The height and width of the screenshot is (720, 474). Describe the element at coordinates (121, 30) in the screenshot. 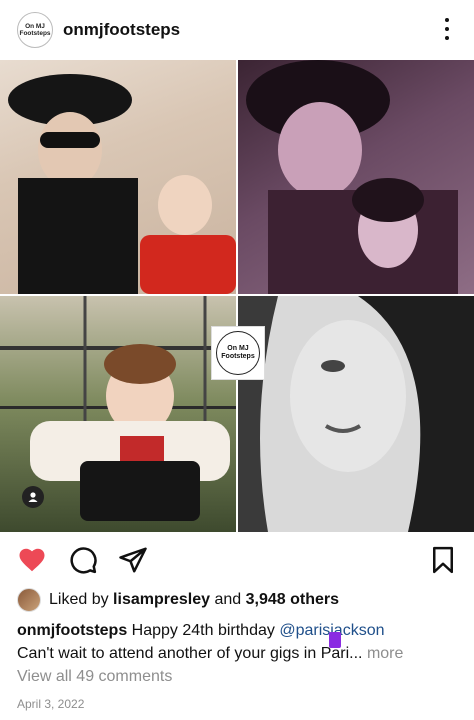

I see `post-username: onmjfootsteps` at that location.